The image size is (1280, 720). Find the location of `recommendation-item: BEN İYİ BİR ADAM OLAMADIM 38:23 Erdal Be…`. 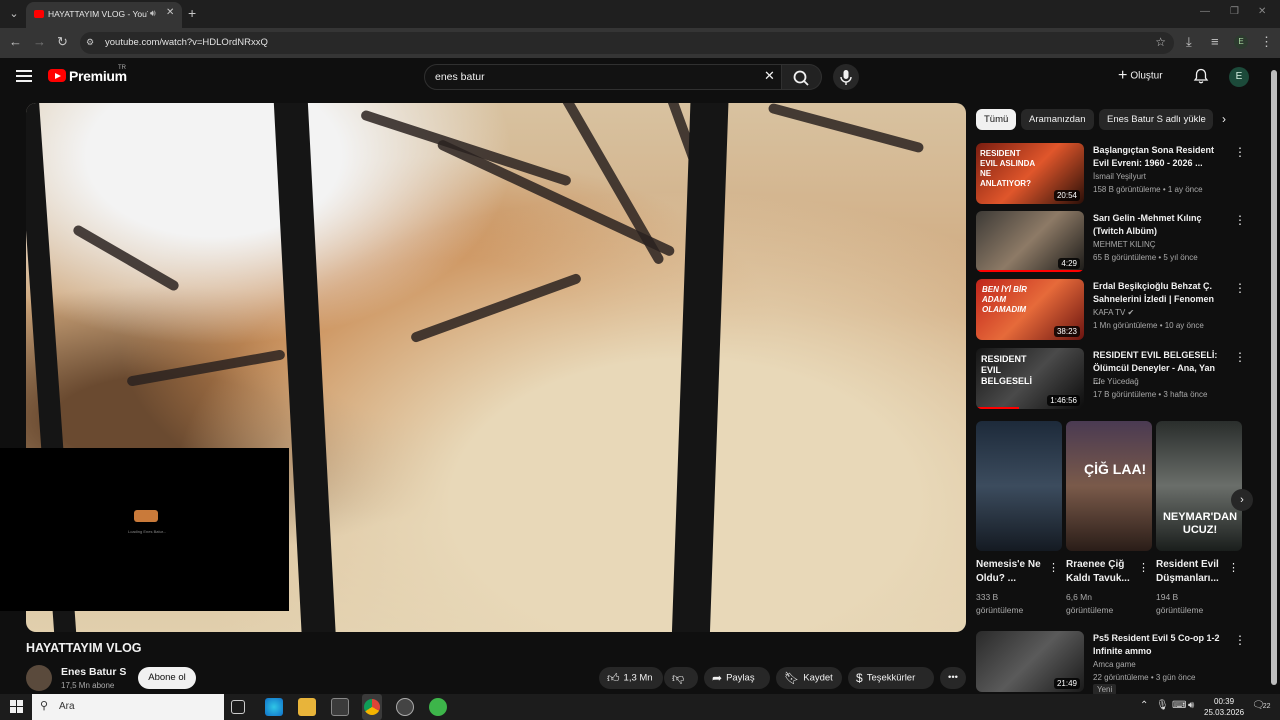

recommendation-item: BEN İYİ BİR ADAM OLAMADIM 38:23 Erdal Be… is located at coordinates (1121, 312).